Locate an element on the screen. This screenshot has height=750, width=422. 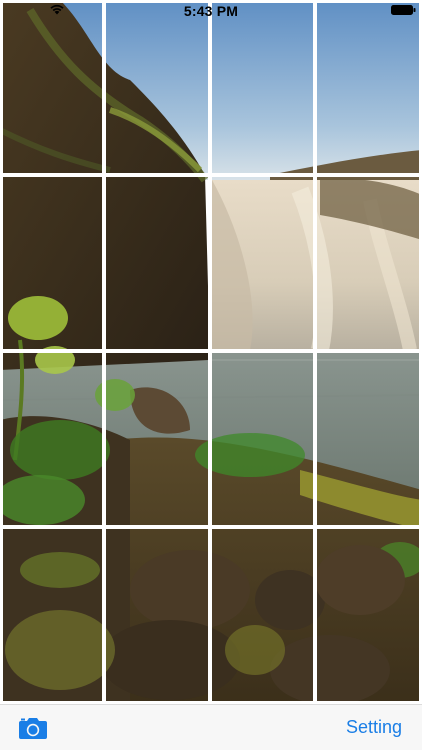
status-time: 5:43 PM is located at coordinates (211, 11).